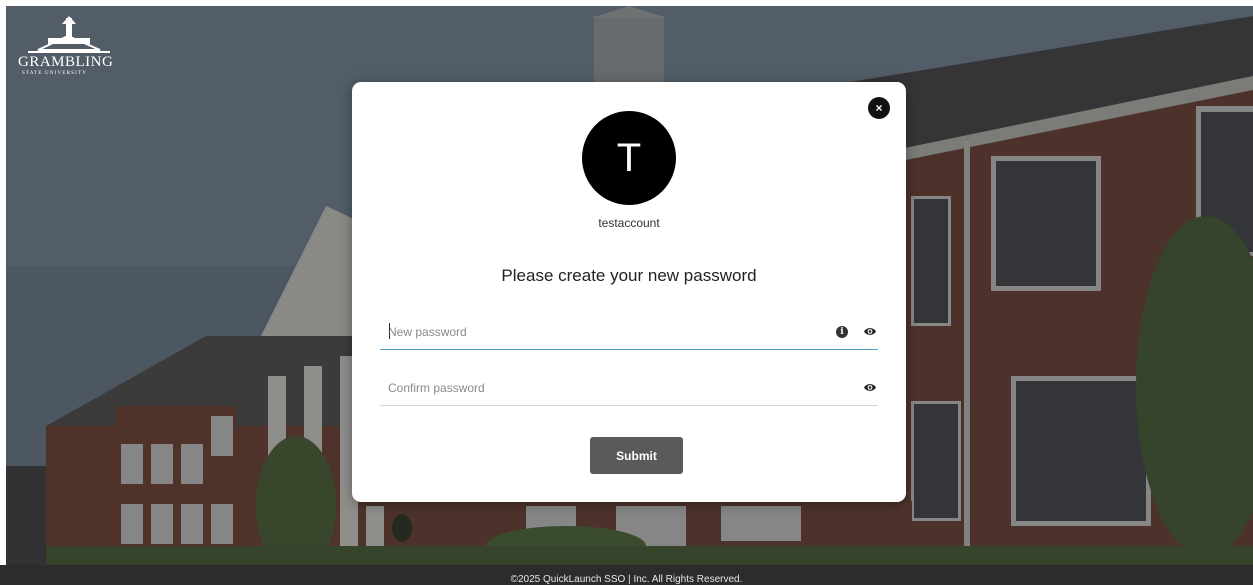 The height and width of the screenshot is (585, 1253). I want to click on show-confirm-password-eye-icon, so click(870, 387).